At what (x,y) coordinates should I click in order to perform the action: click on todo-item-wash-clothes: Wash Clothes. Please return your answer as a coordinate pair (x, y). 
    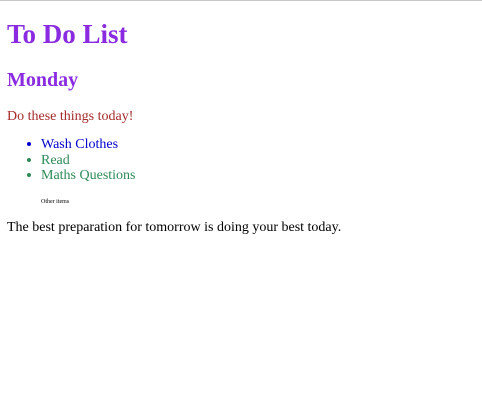
    Looking at the image, I should click on (71, 145).